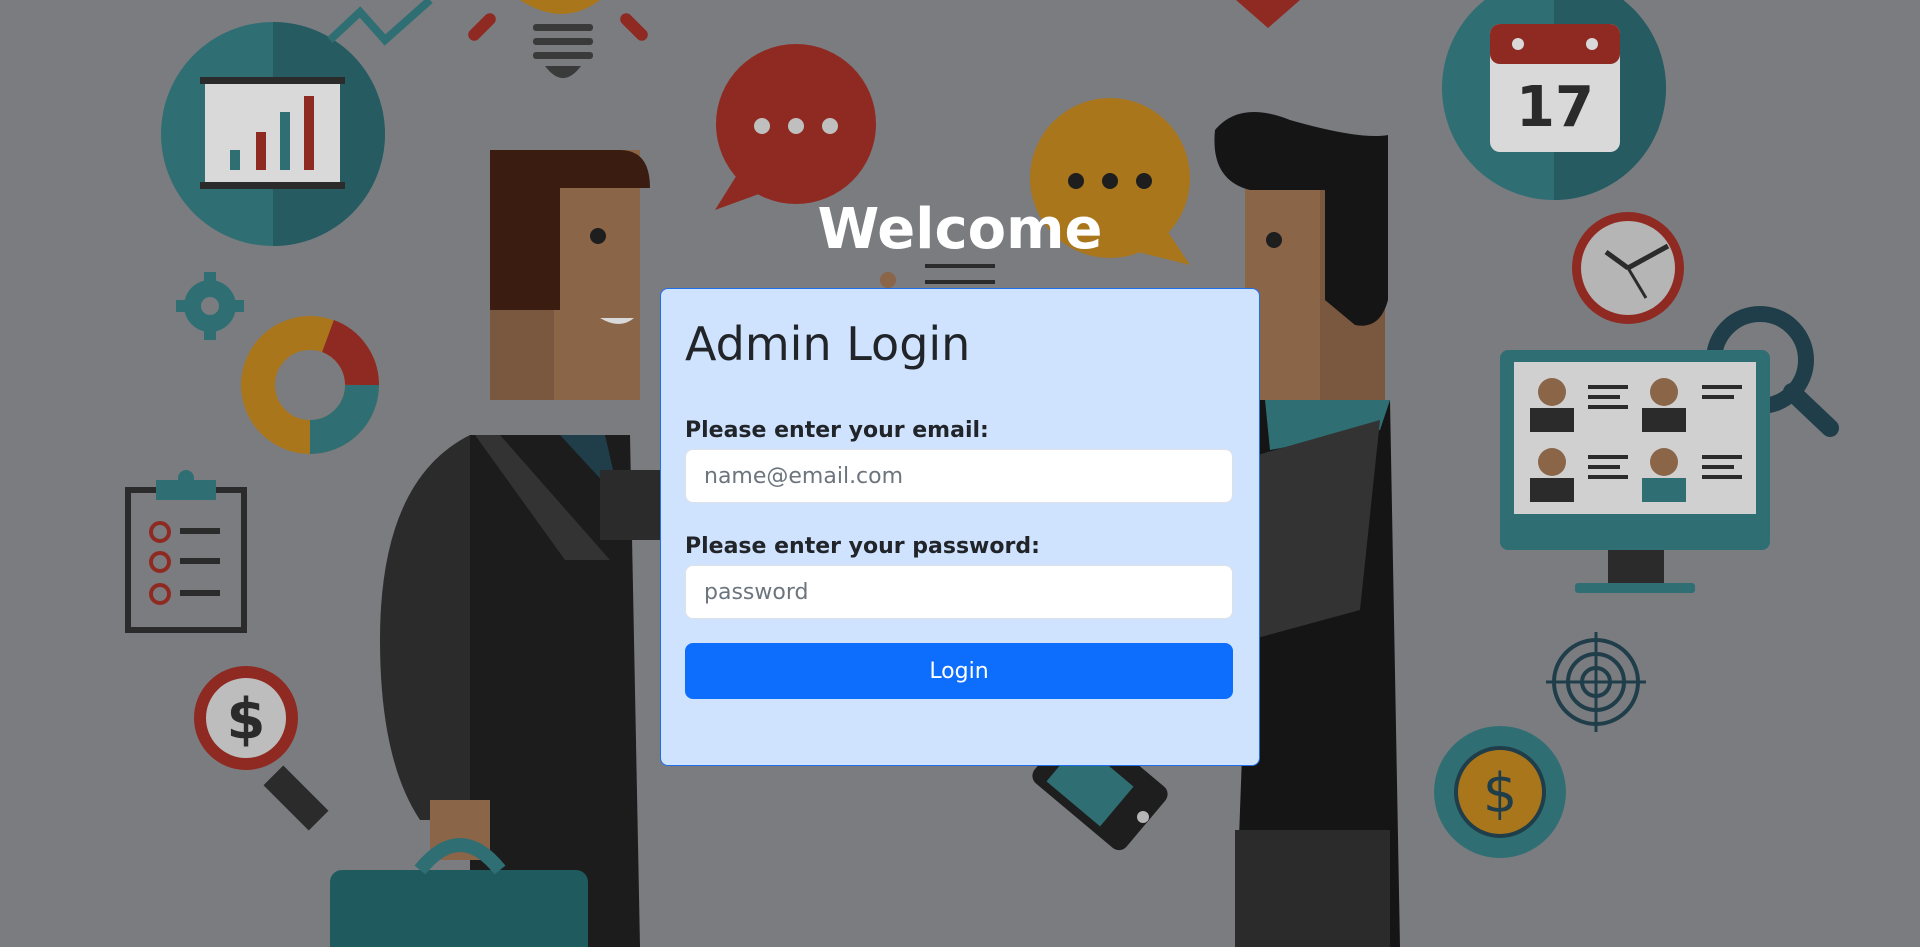  Describe the element at coordinates (1555, 107) in the screenshot. I see `calendar-day-text: 17` at that location.